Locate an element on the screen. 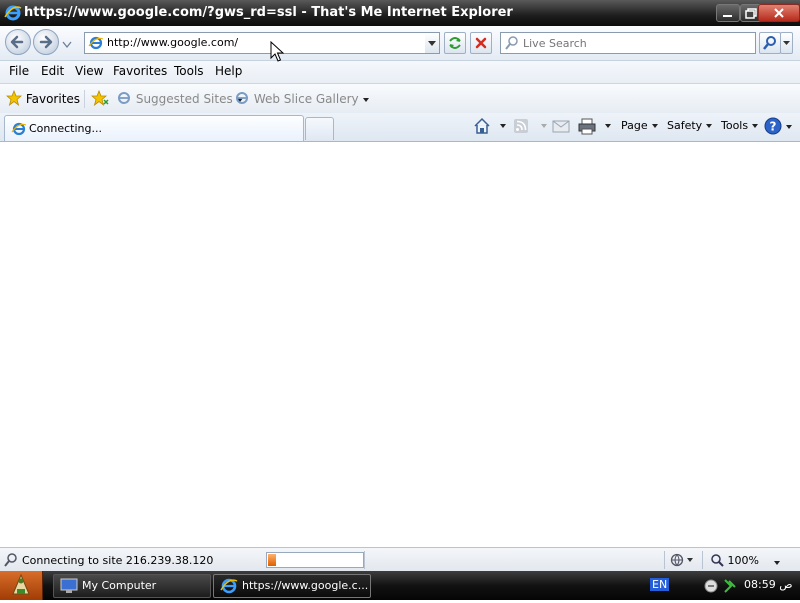 Image resolution: width=800 pixels, height=603 pixels. web-slice-gallery-label: Web Slice Gallery is located at coordinates (306, 99).